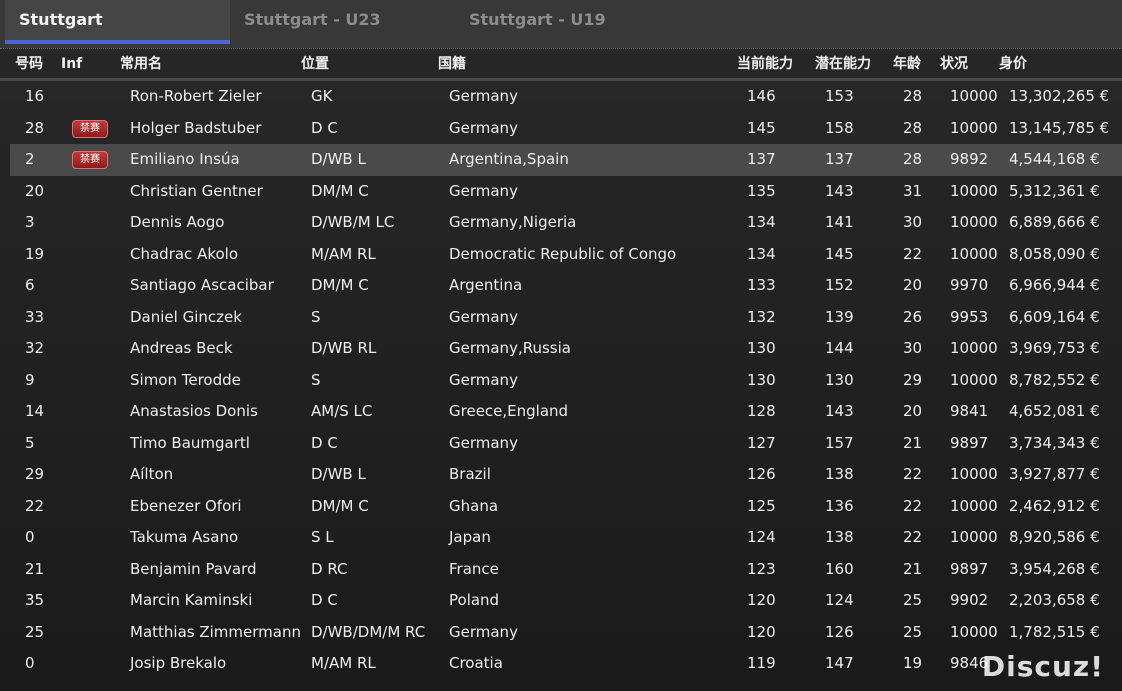  What do you see at coordinates (839, 190) in the screenshot?
I see `cell-potential-ability: 143` at bounding box center [839, 190].